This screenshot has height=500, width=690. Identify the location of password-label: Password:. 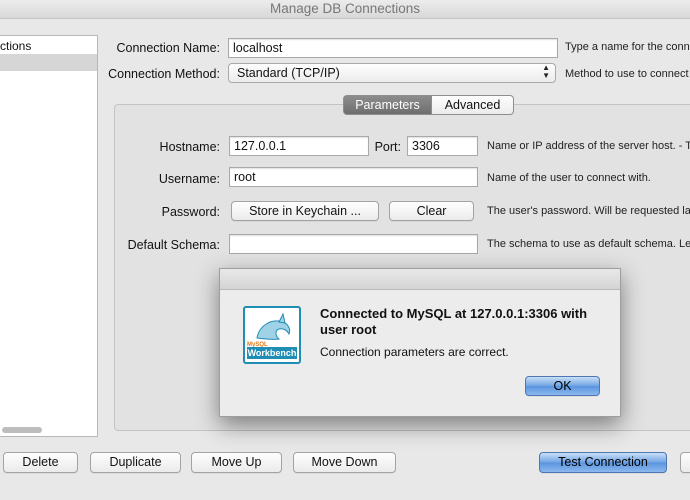
(190, 212).